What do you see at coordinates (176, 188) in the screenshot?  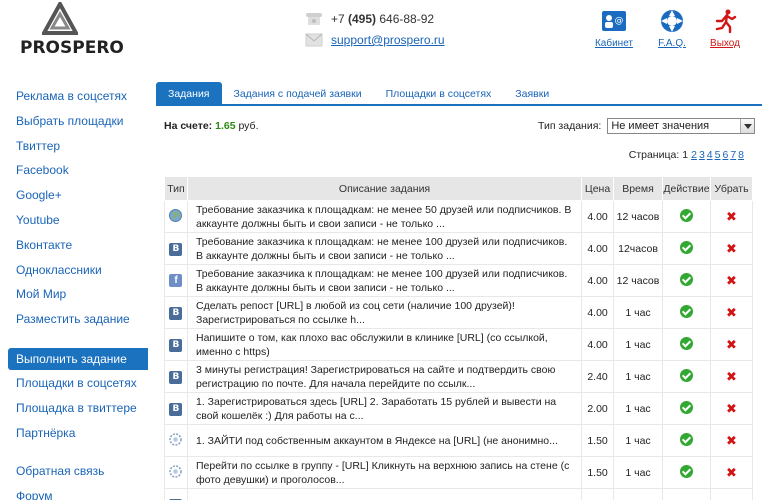 I see `col-type: Тип` at bounding box center [176, 188].